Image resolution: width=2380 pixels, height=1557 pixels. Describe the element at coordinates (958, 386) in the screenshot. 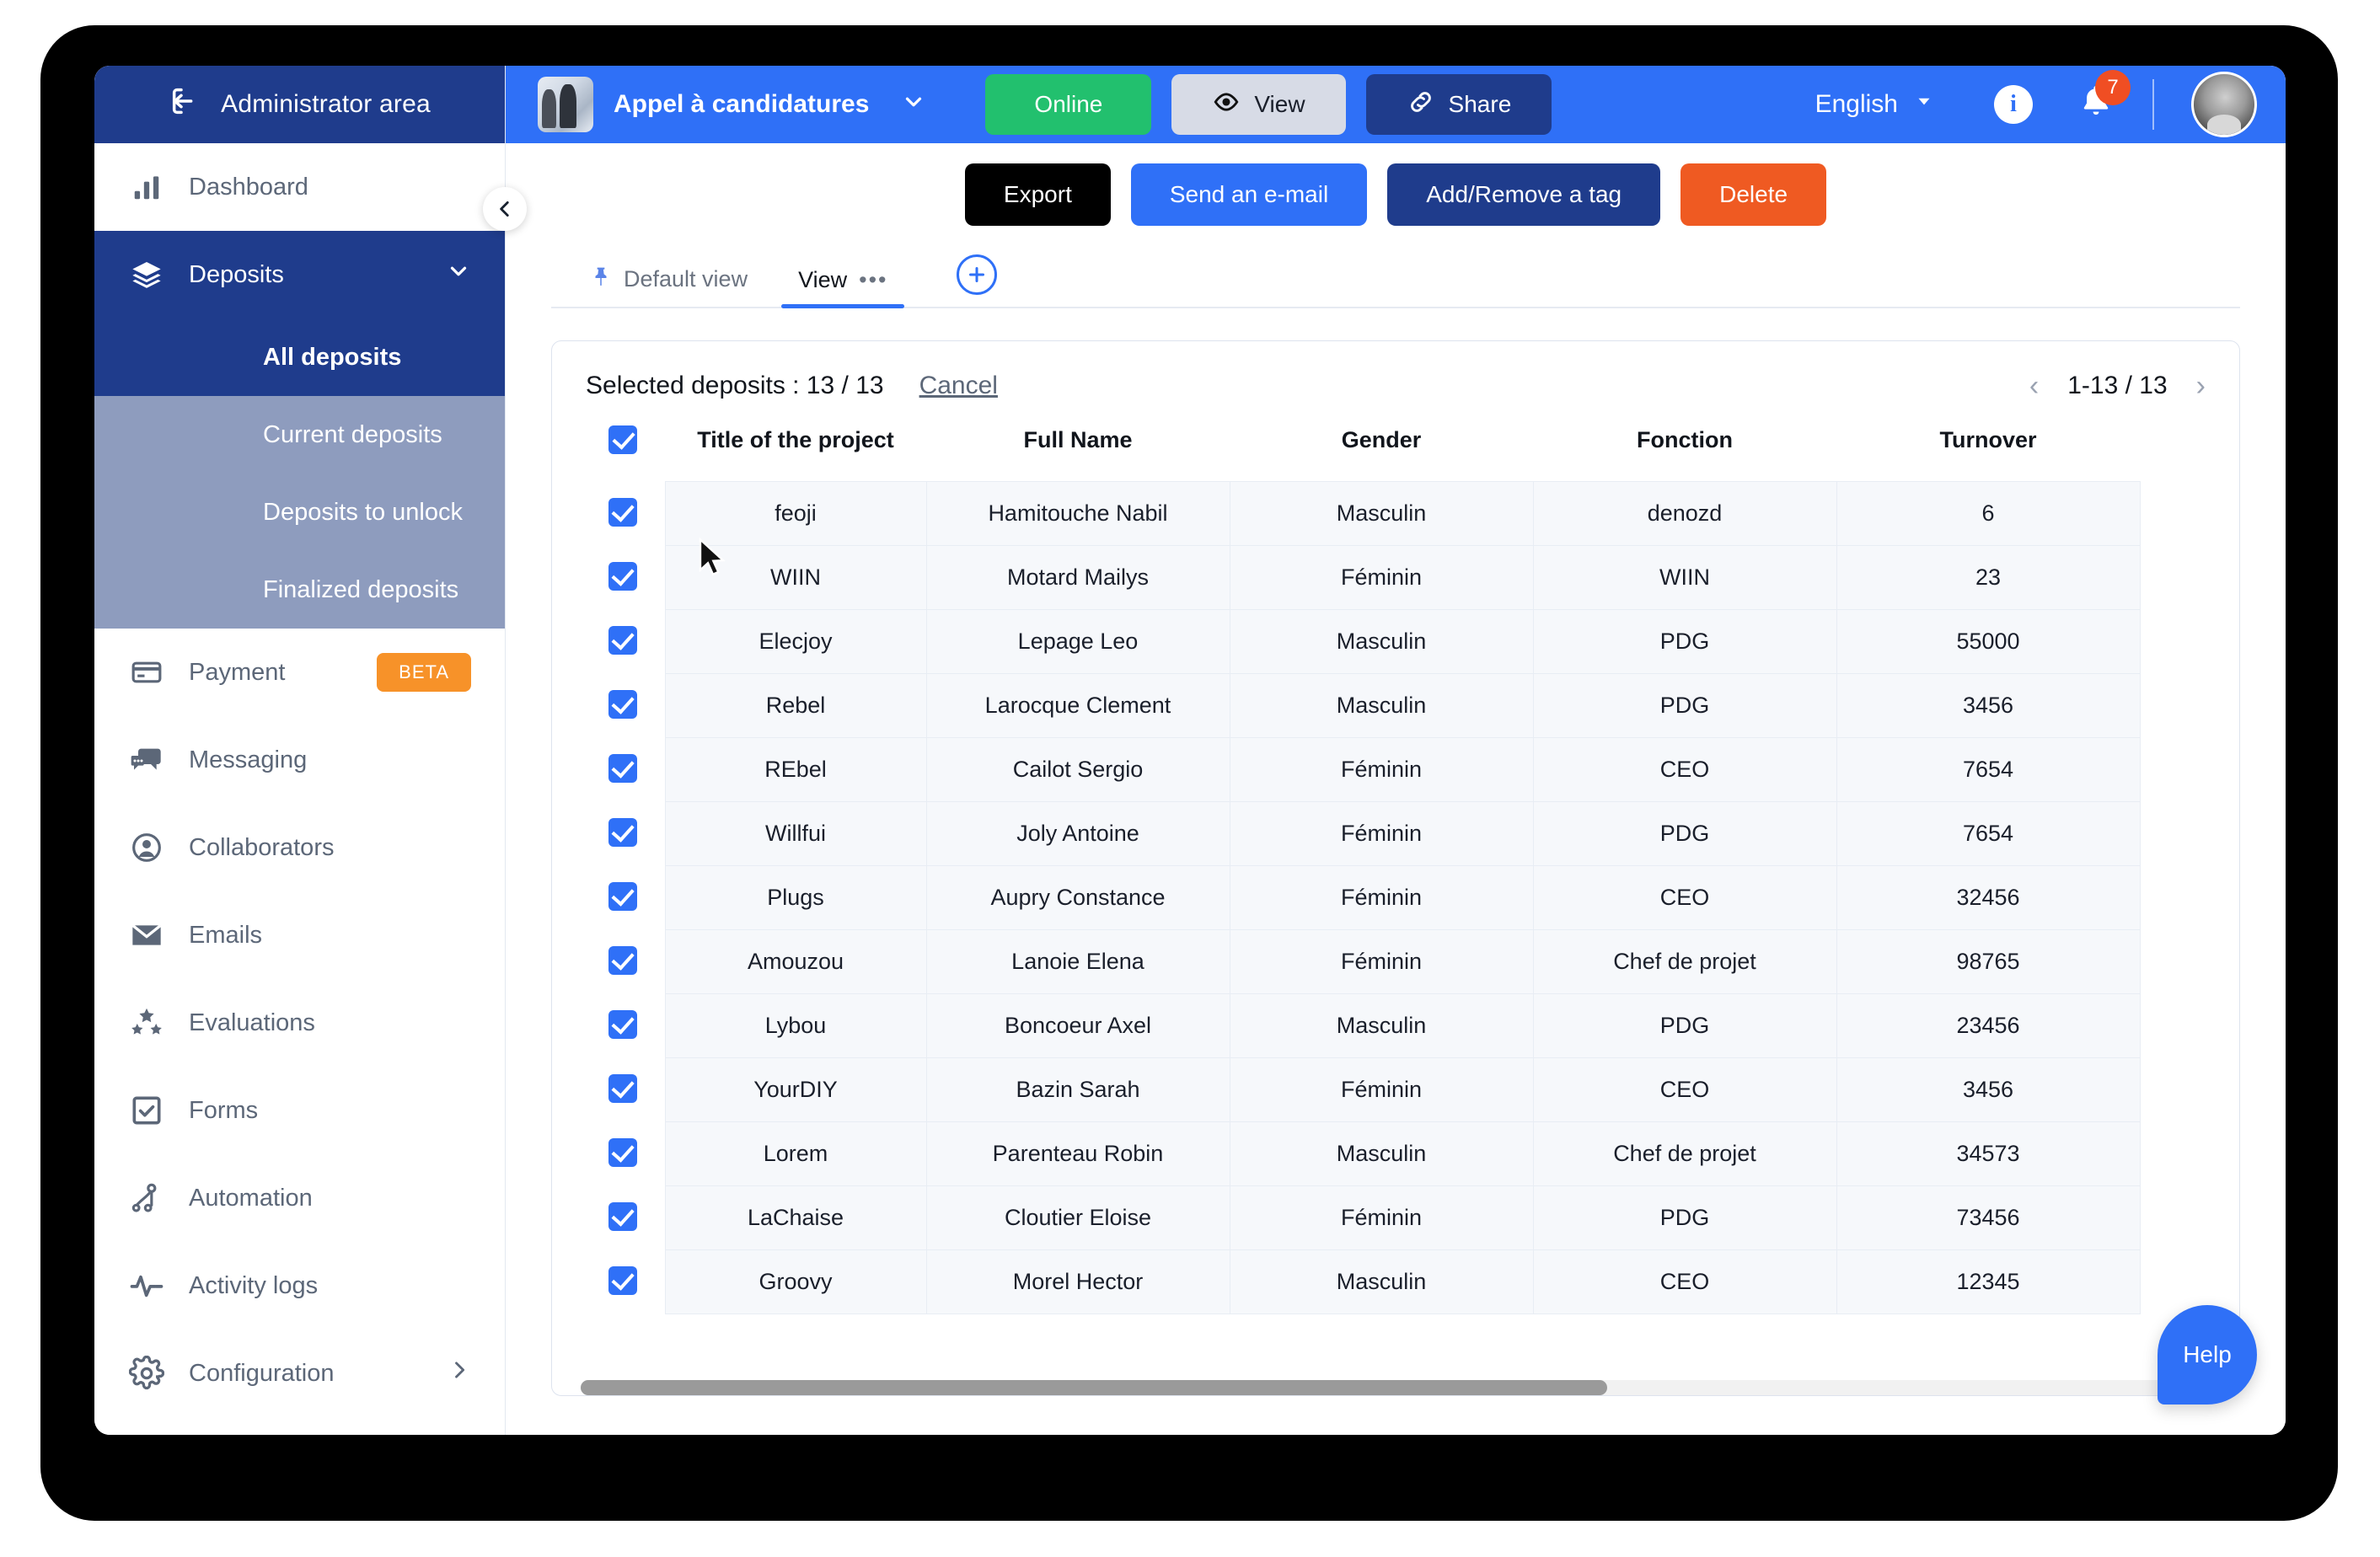

I see `cancel-selection-link: Cancel` at that location.